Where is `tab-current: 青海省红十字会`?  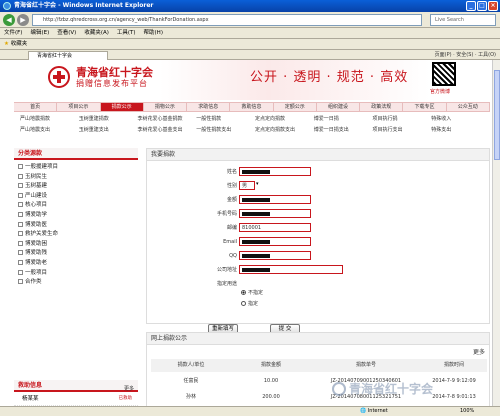 tab-current: 青海省红十字会 is located at coordinates (68, 55).